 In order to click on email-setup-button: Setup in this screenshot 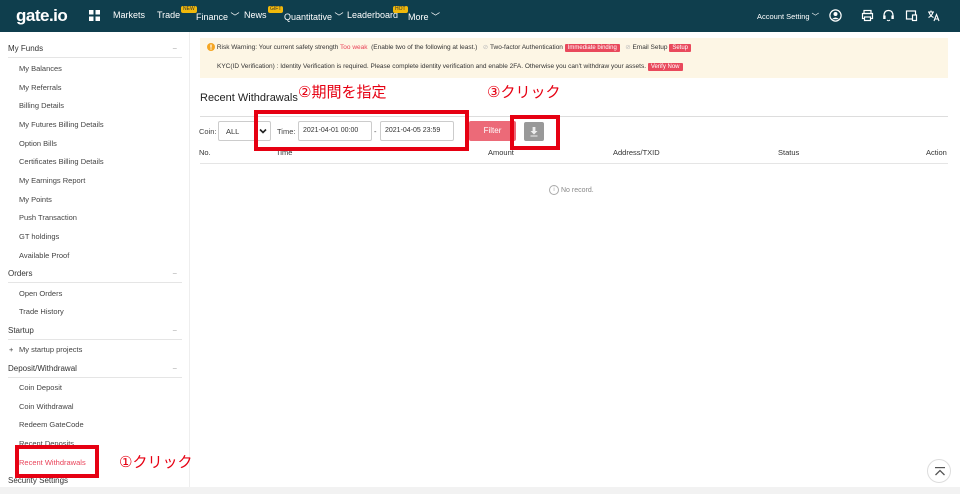, I will do `click(680, 48)`.